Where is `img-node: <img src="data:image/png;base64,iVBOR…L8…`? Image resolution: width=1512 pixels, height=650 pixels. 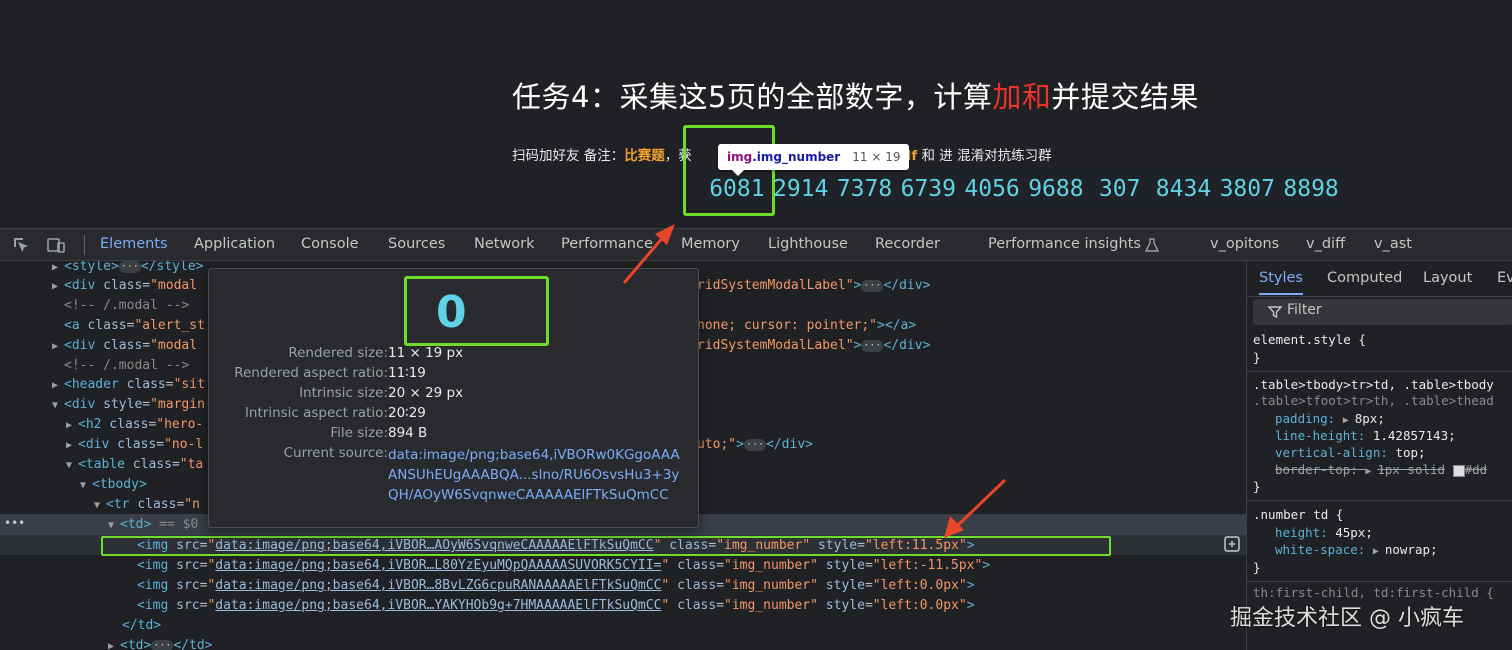 img-node: <img src="data:image/png;base64,iVBOR…L8… is located at coordinates (563, 566).